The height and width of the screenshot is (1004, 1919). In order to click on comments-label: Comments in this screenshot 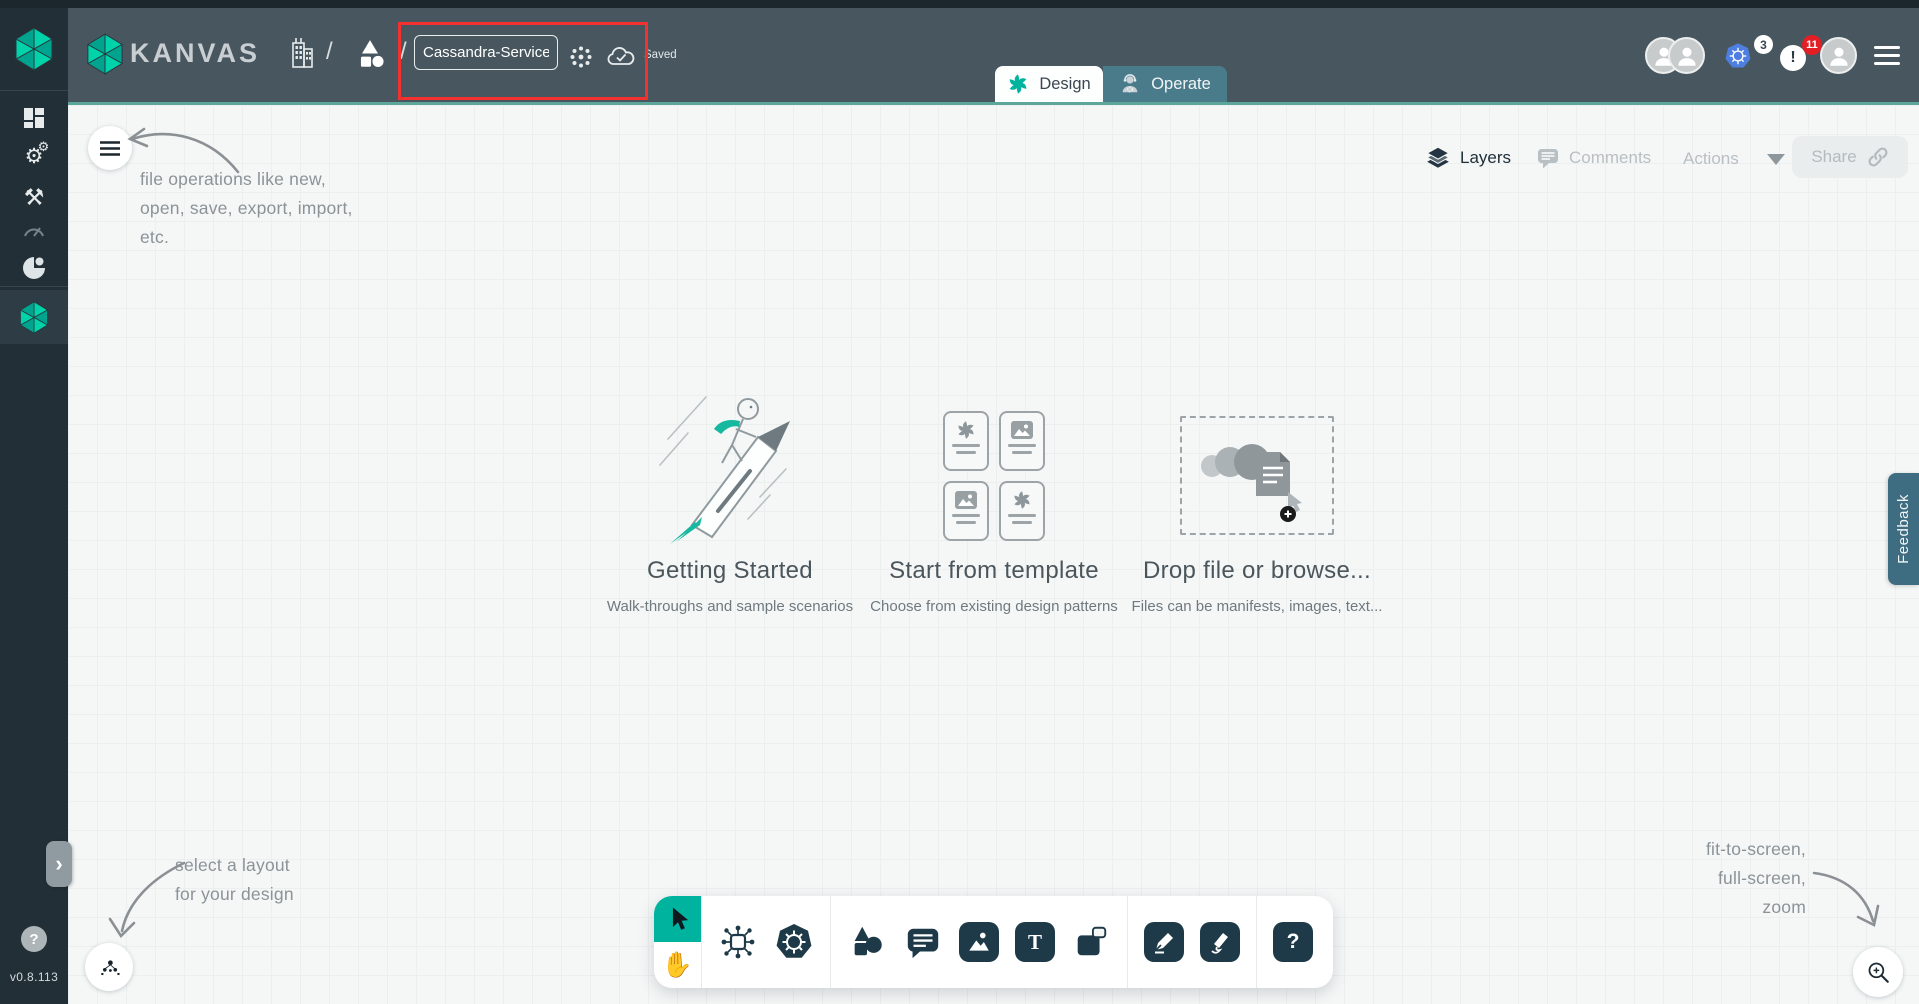, I will do `click(1610, 157)`.